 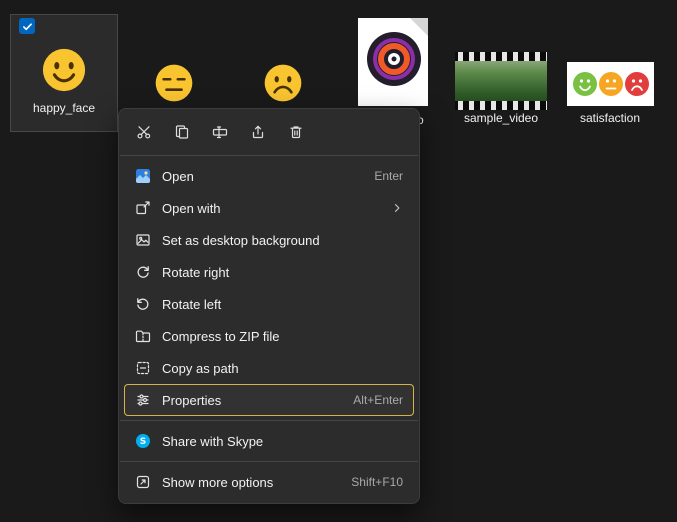 I want to click on menu-item-label: Open with, so click(x=191, y=208).